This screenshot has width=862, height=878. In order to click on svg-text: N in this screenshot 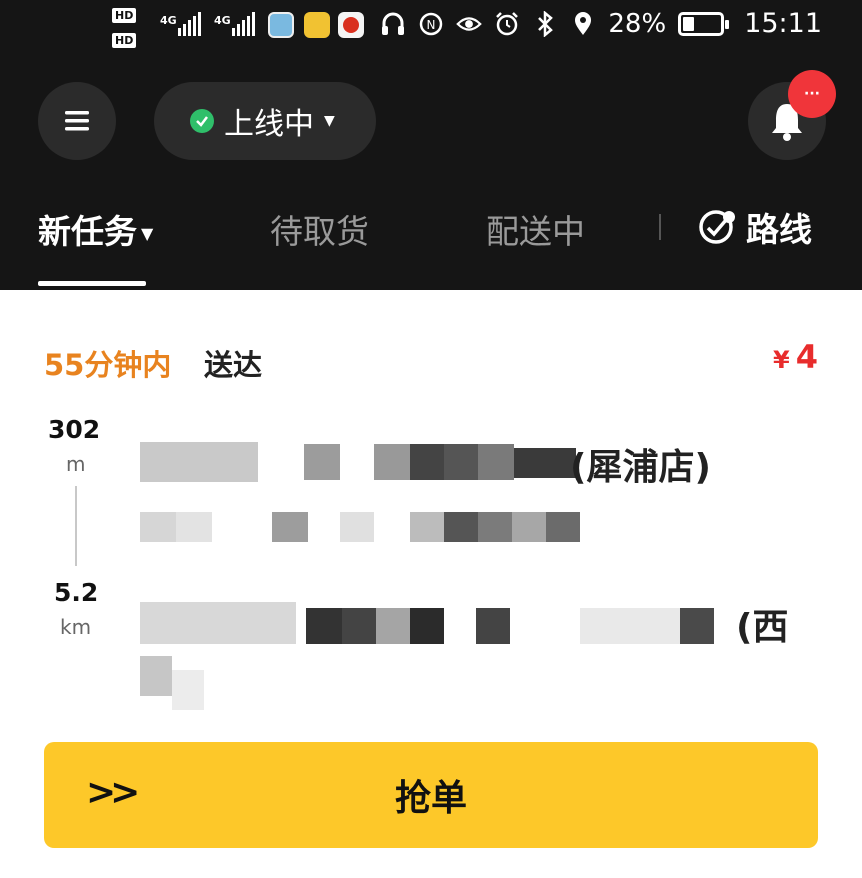, I will do `click(431, 25)`.